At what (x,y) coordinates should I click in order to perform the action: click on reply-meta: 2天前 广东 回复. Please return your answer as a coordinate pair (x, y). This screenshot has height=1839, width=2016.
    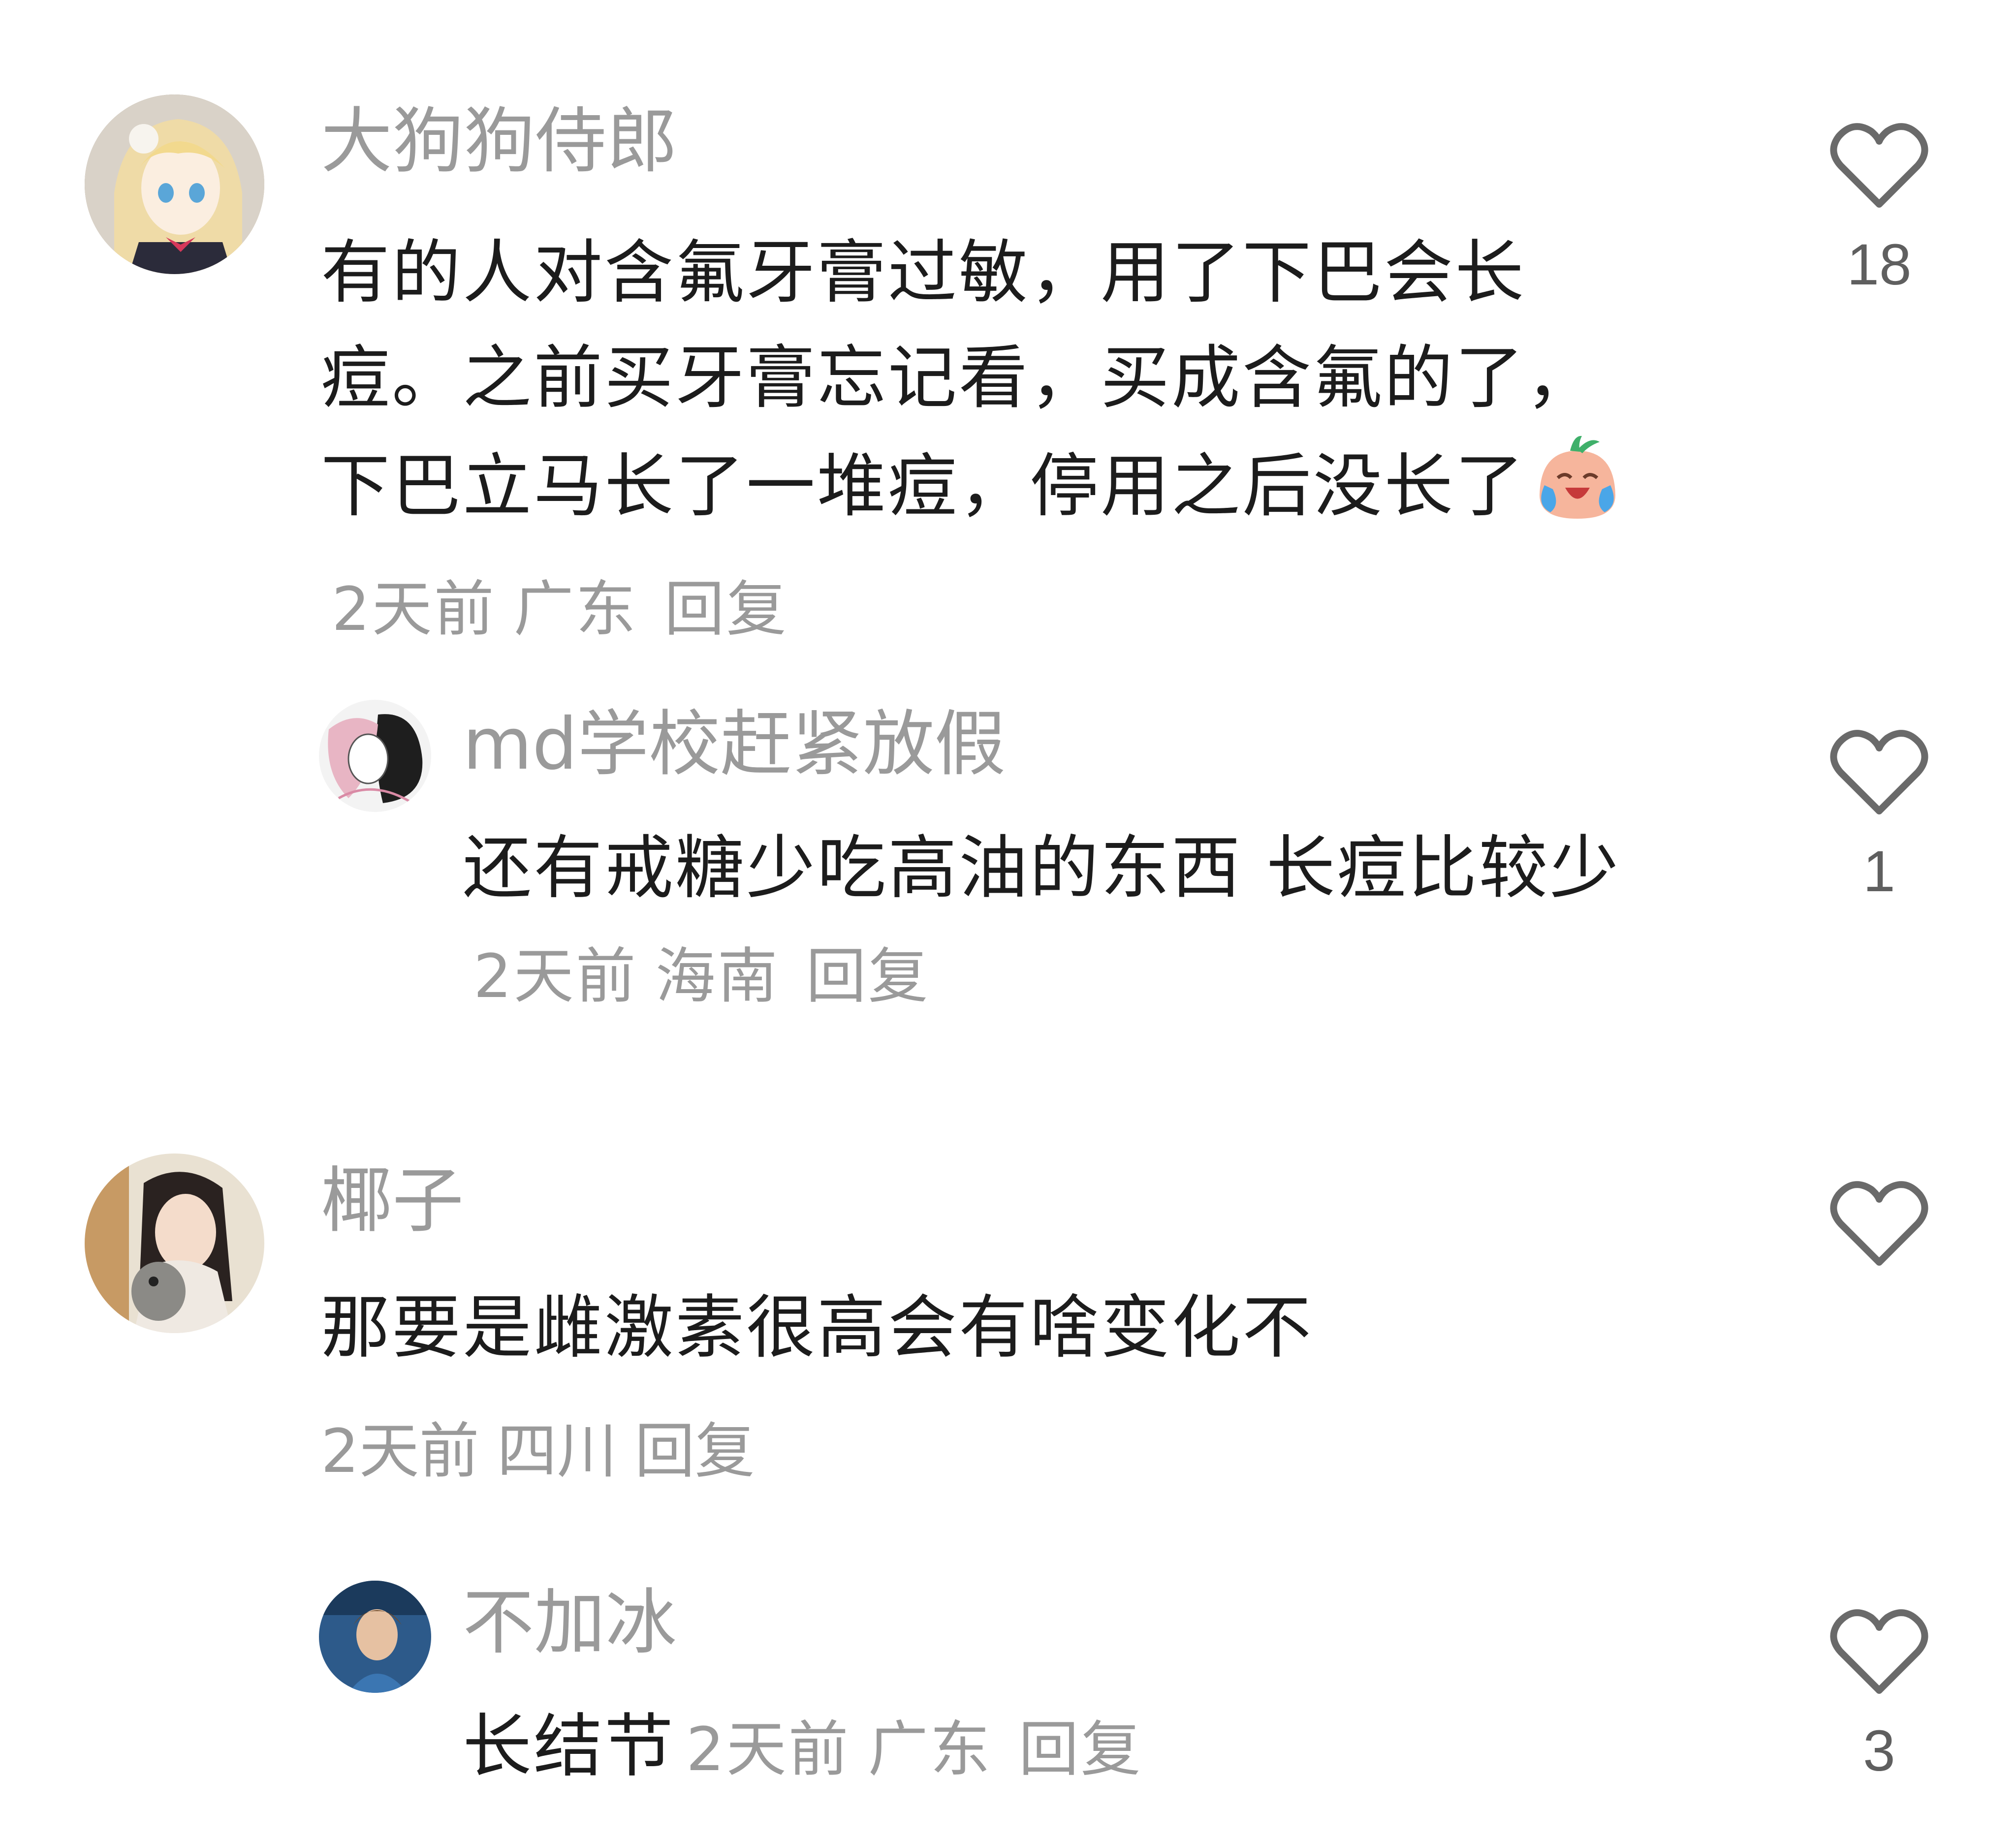
    Looking at the image, I should click on (923, 1749).